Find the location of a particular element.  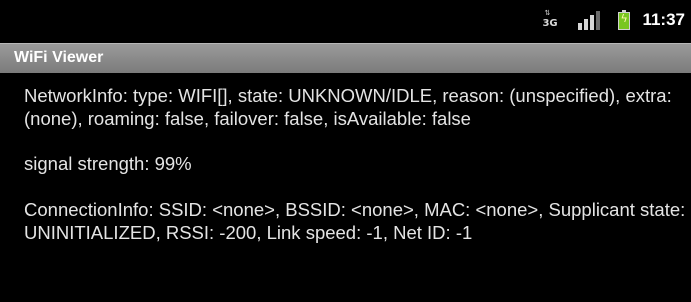

signal-strength-text: signal strength: 99% is located at coordinates (108, 163).